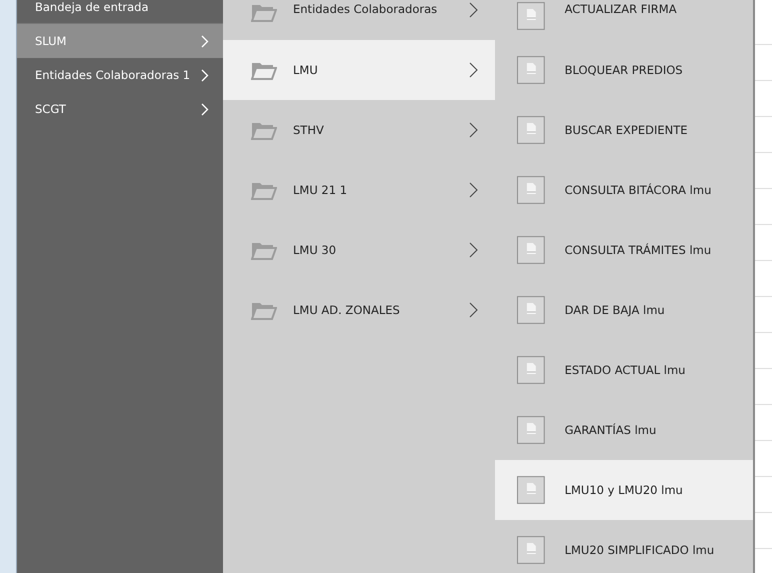 The height and width of the screenshot is (573, 772). What do you see at coordinates (359, 70) in the screenshot?
I see `folder-item: LMU` at bounding box center [359, 70].